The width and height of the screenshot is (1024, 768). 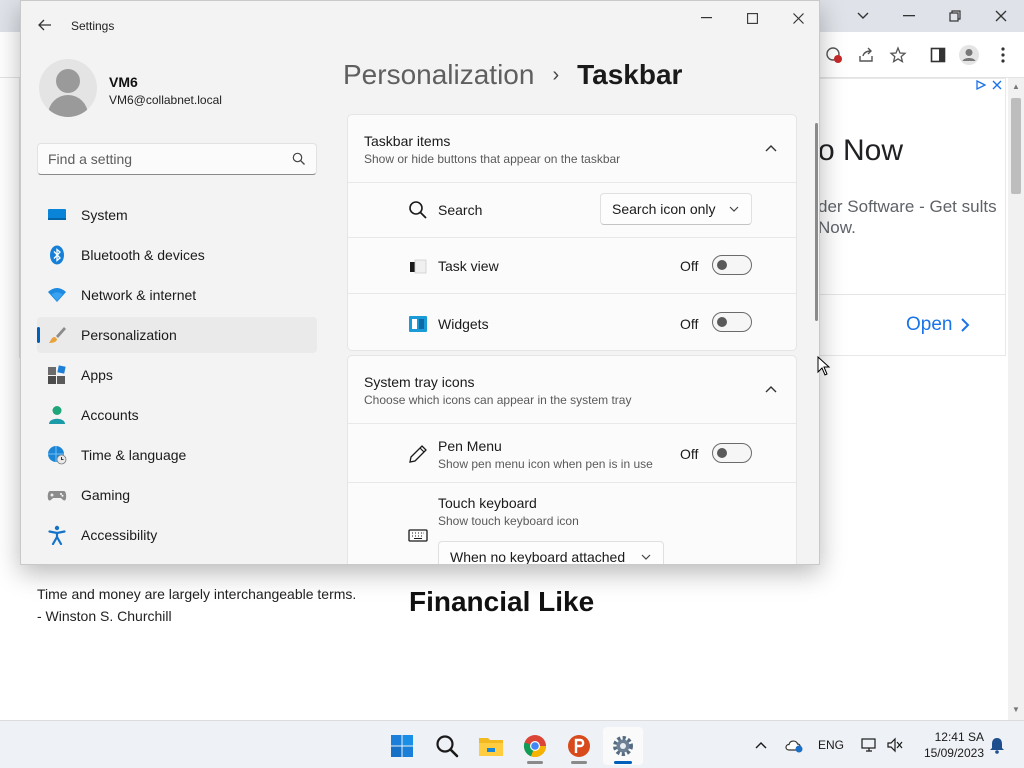 I want to click on nav-label: Accounts, so click(x=110, y=415).